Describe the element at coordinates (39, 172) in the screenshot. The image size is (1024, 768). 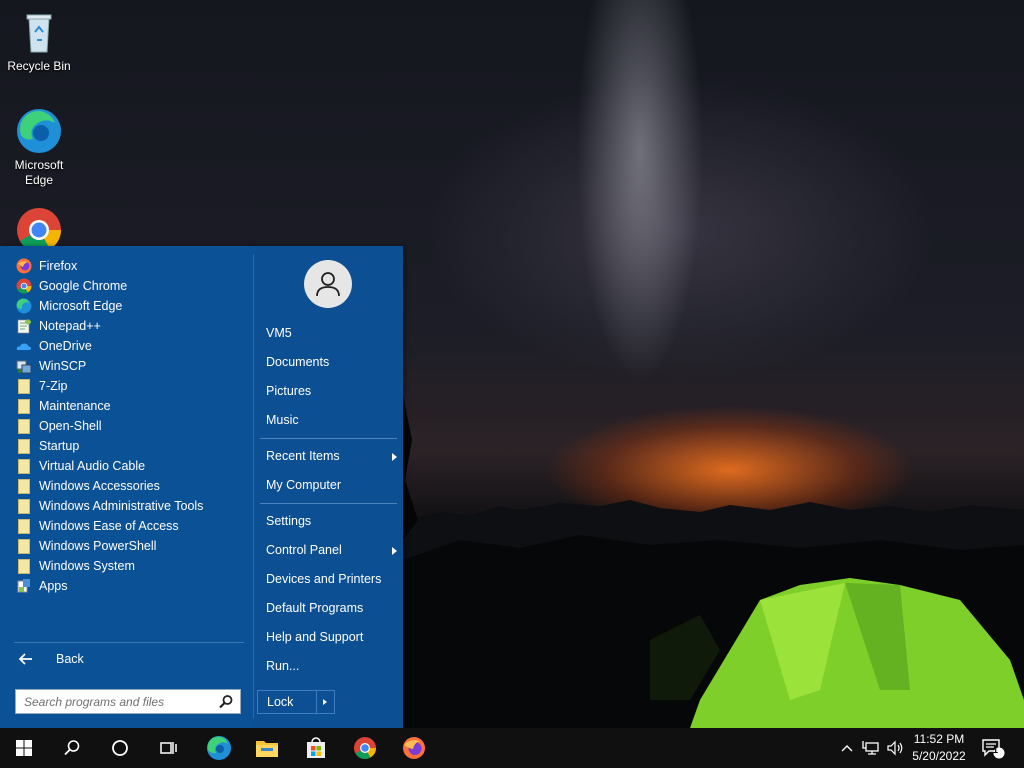
I see `desktop-icon-label: Microsoft Edge` at that location.